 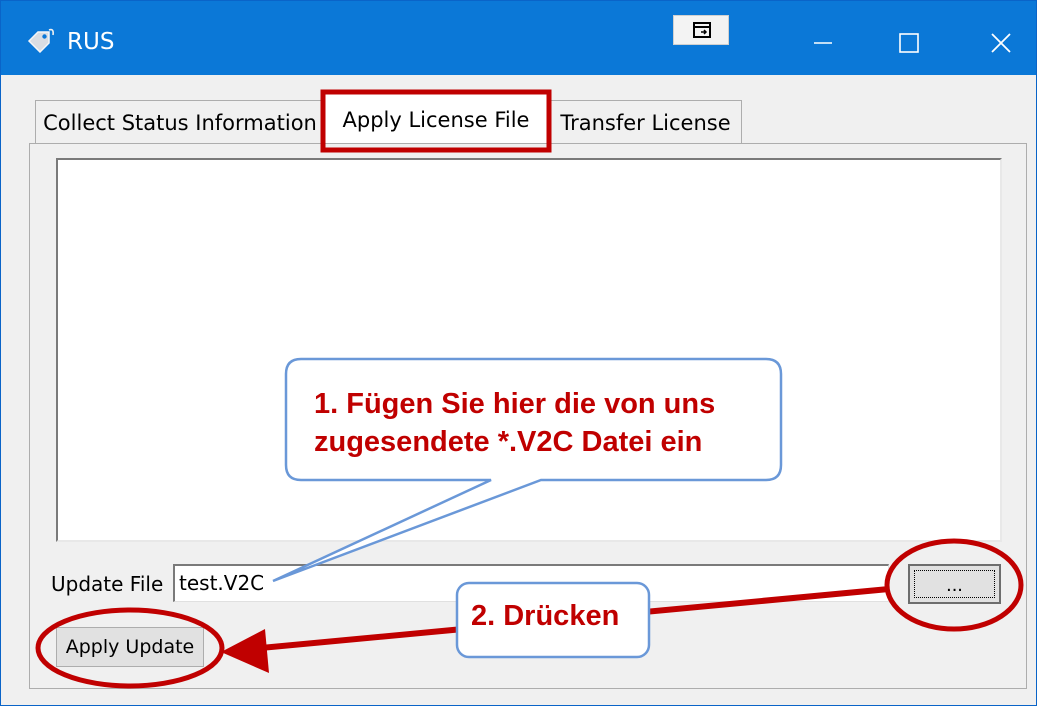 I want to click on maximize-icon, so click(x=909, y=43).